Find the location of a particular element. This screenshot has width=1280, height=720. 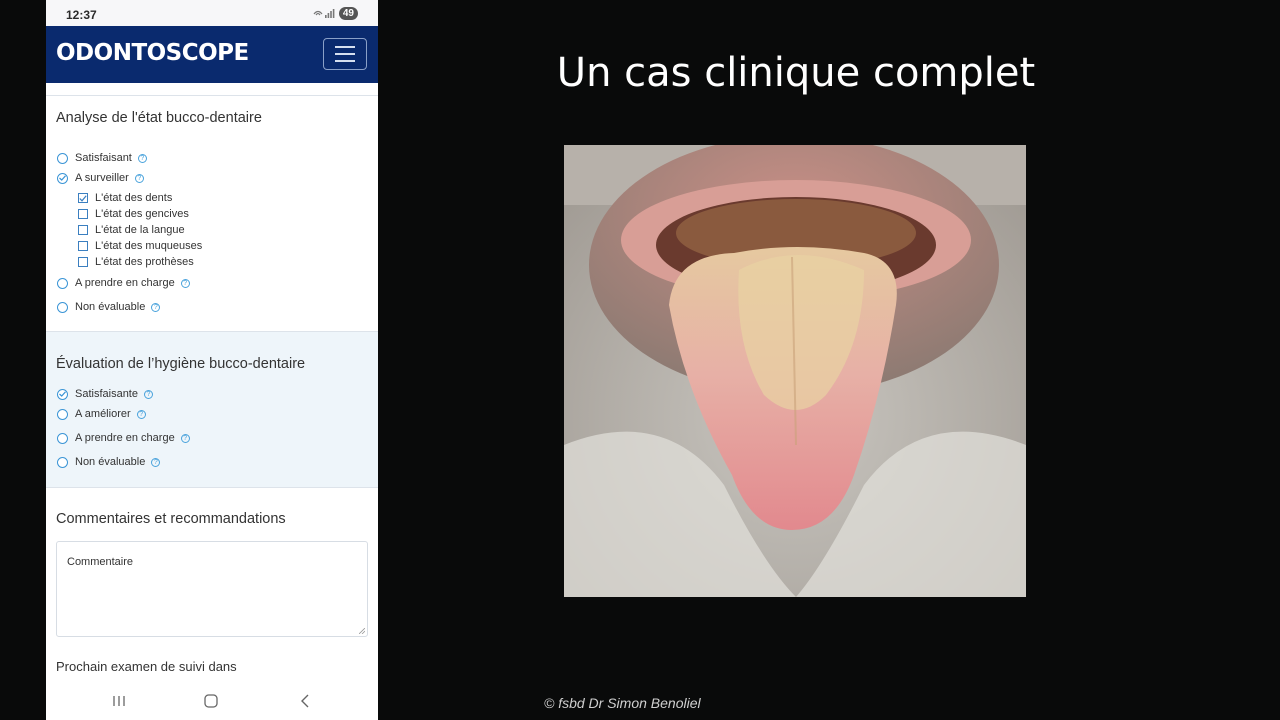

checkbox-etat-langue: L'état de la langue is located at coordinates (131, 230).